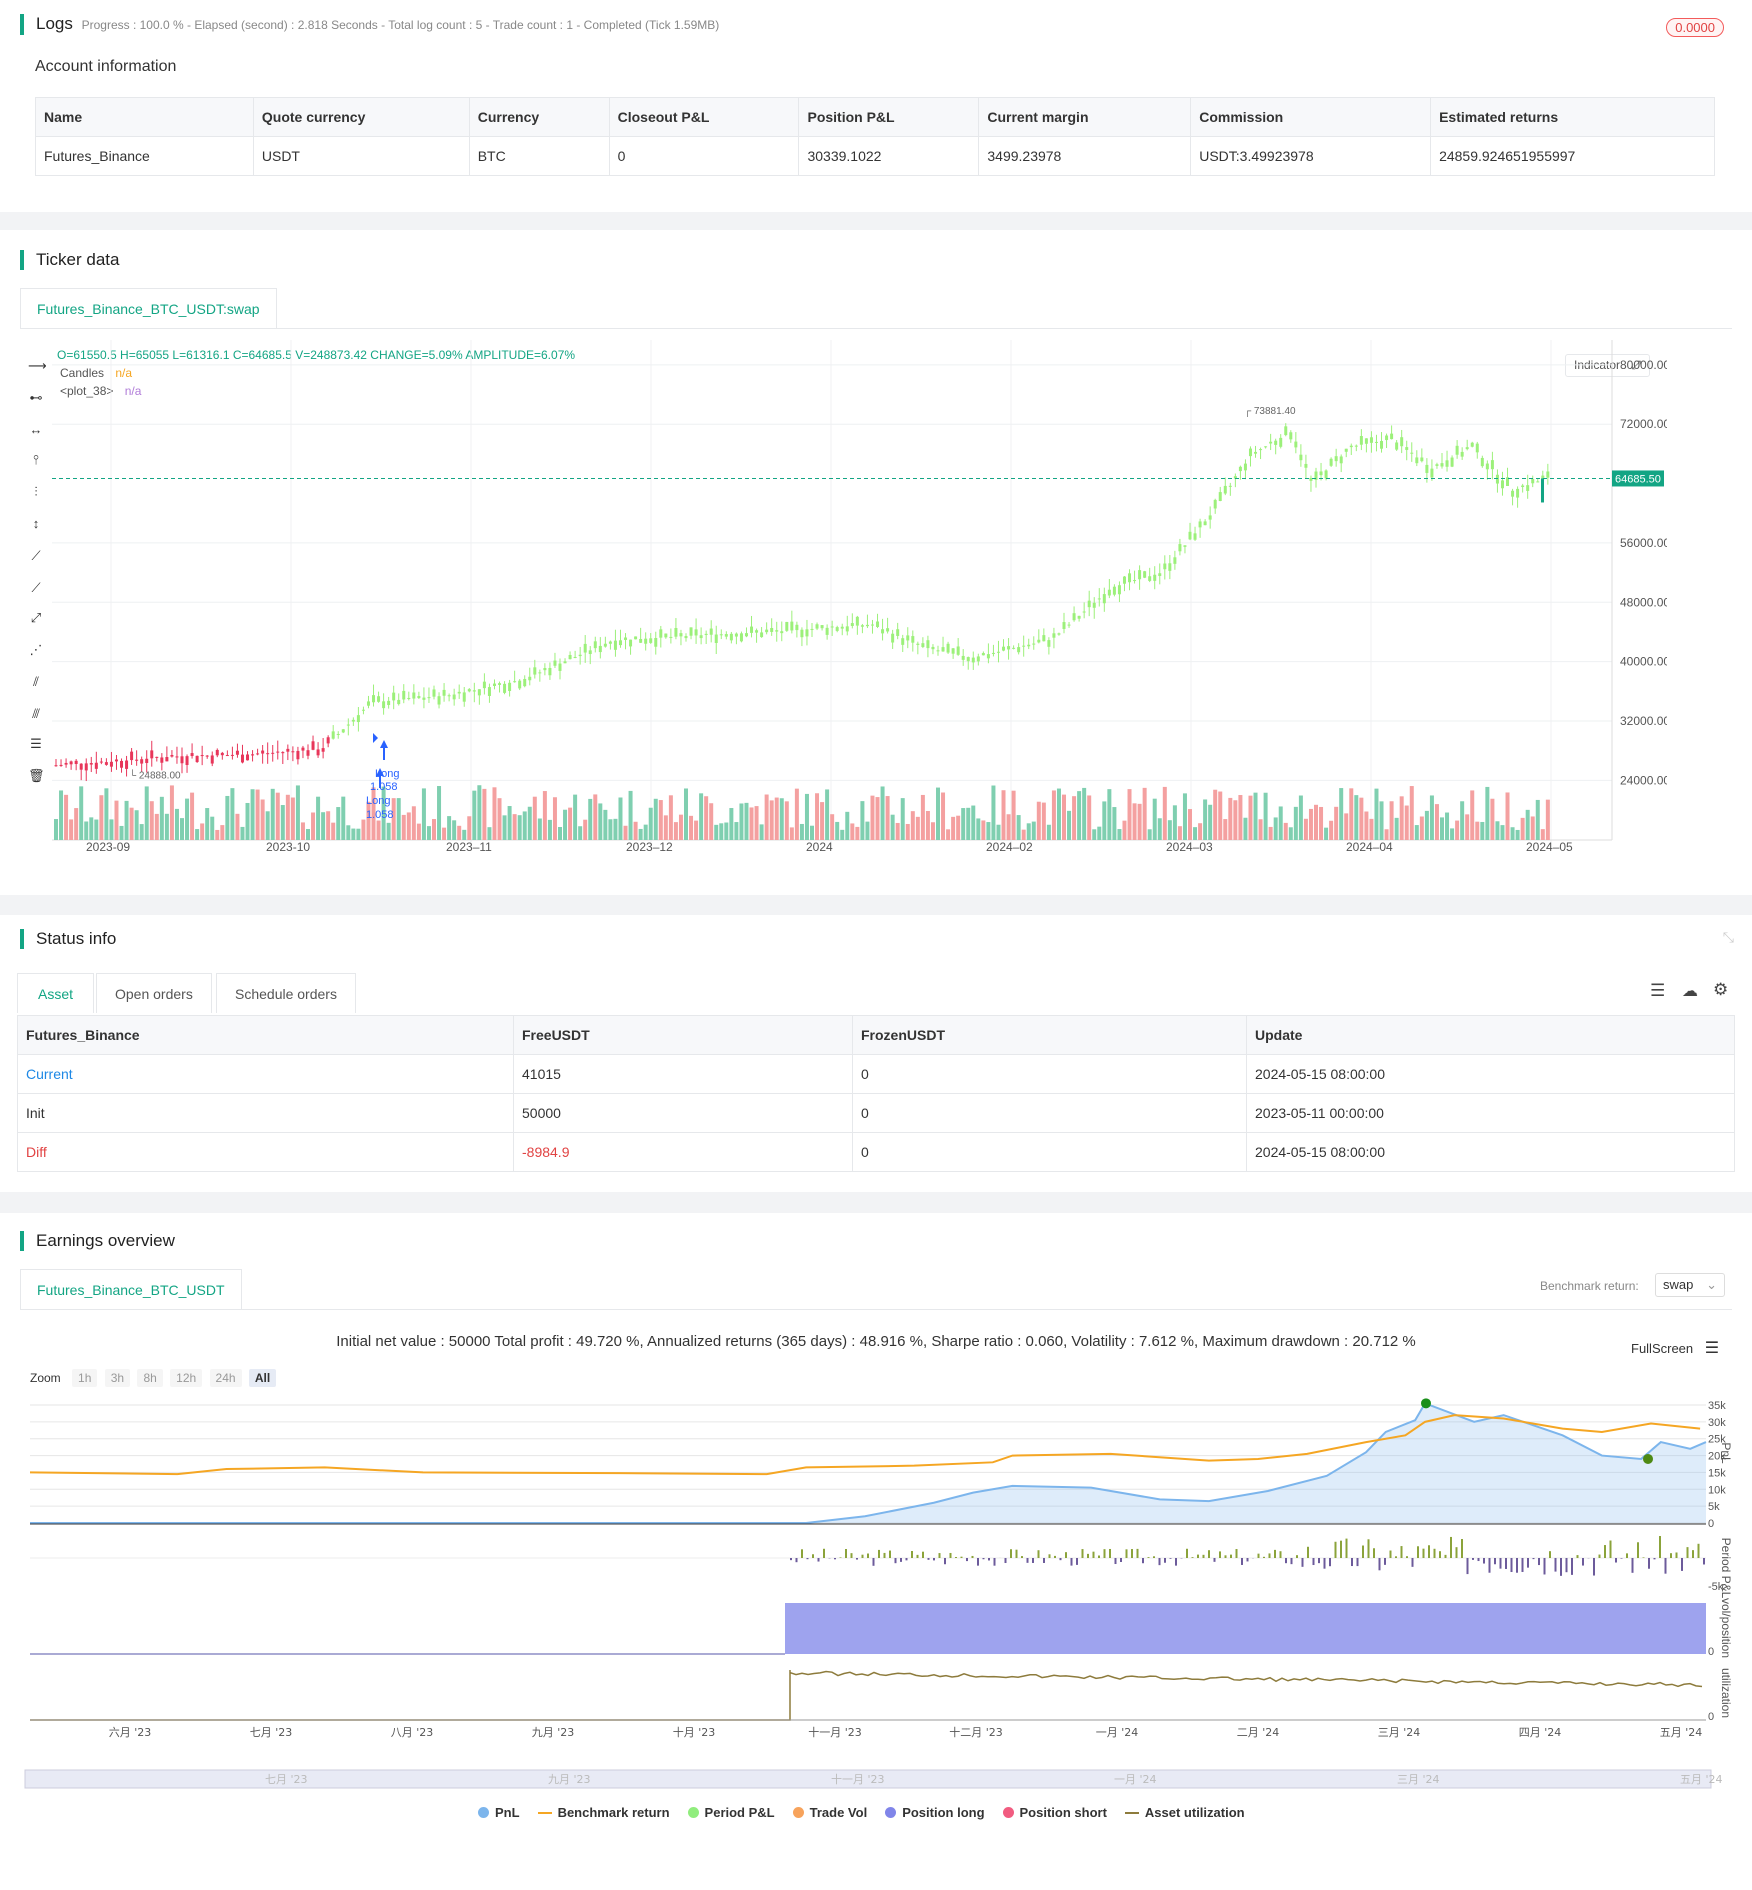 Image resolution: width=1752 pixels, height=1890 pixels. What do you see at coordinates (1638, 479) in the screenshot?
I see `last-price-label: 64685.50` at bounding box center [1638, 479].